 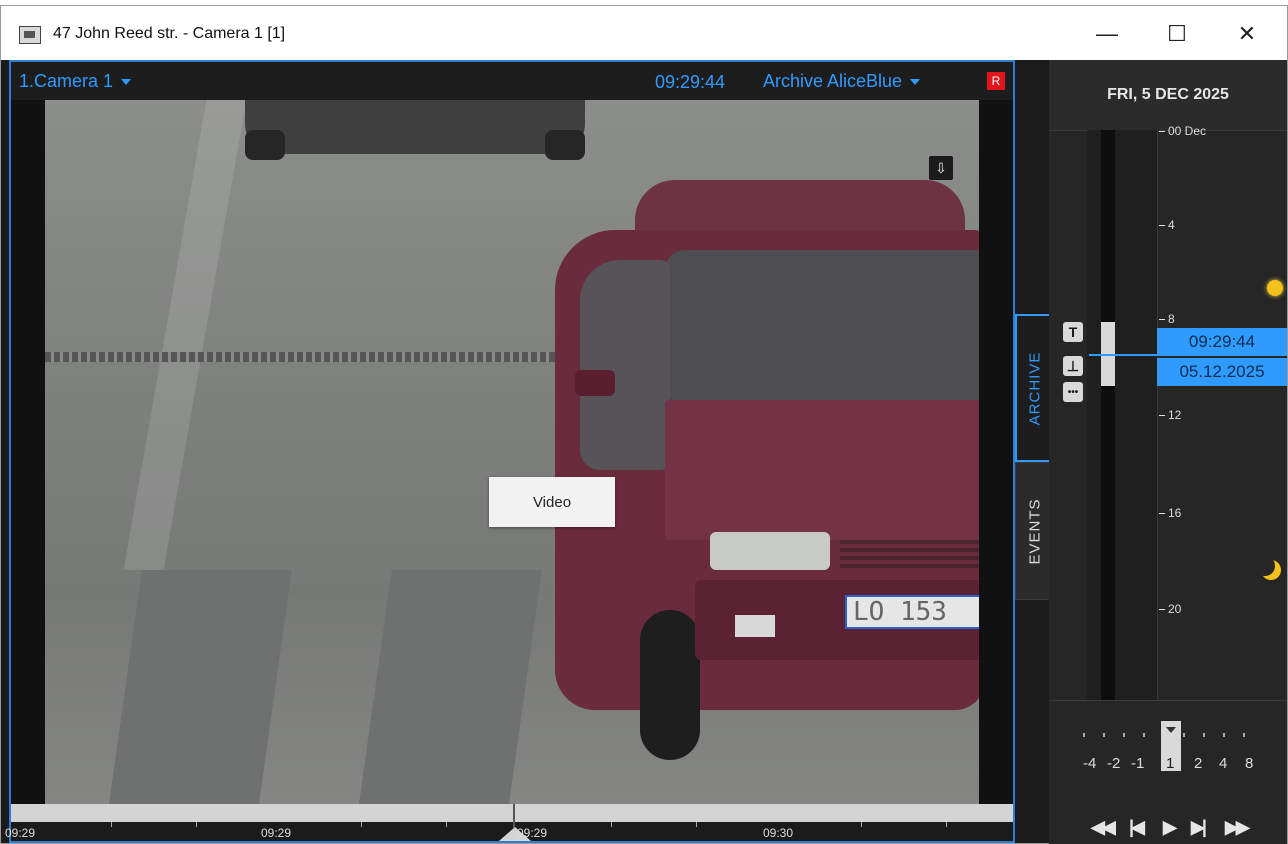 I want to click on hour-label: 20, so click(x=1170, y=609).